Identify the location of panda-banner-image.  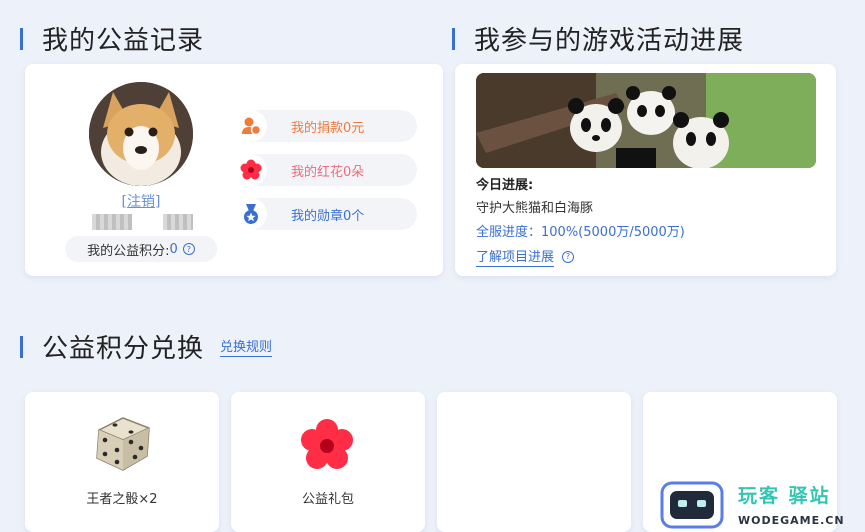
(646, 120).